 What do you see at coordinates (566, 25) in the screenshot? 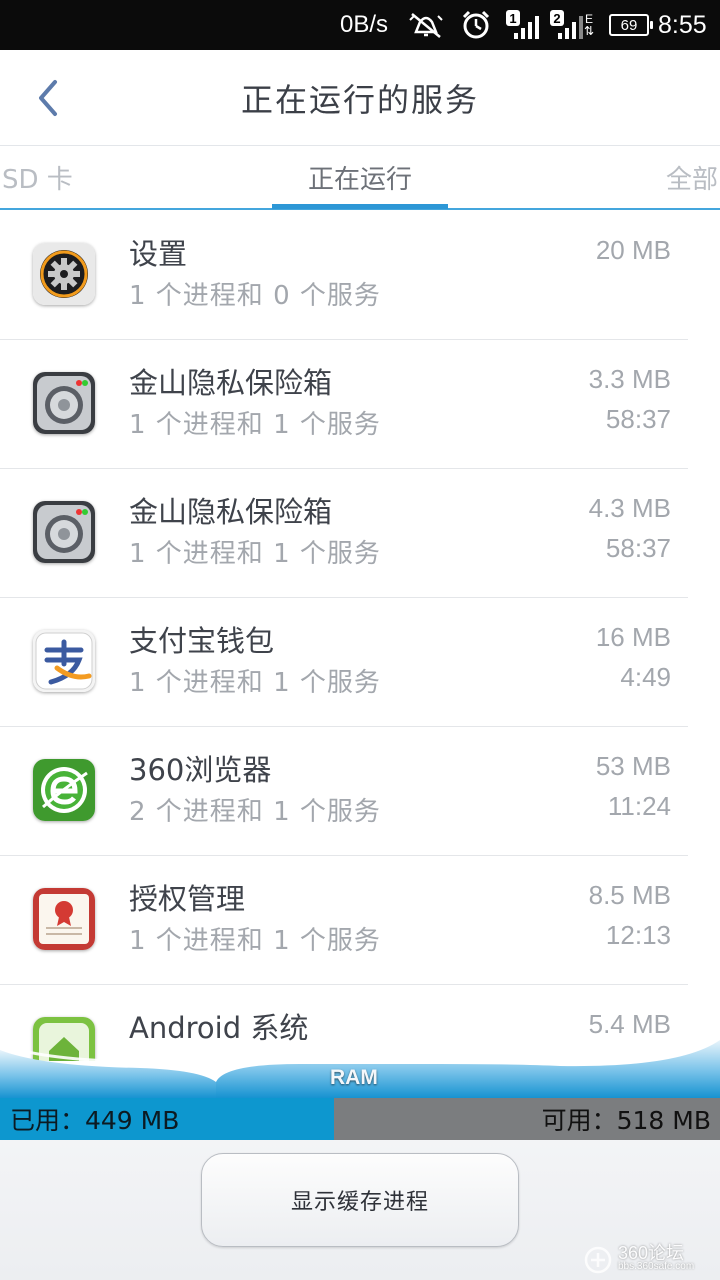
I see `signal-sim2-icon: 2` at bounding box center [566, 25].